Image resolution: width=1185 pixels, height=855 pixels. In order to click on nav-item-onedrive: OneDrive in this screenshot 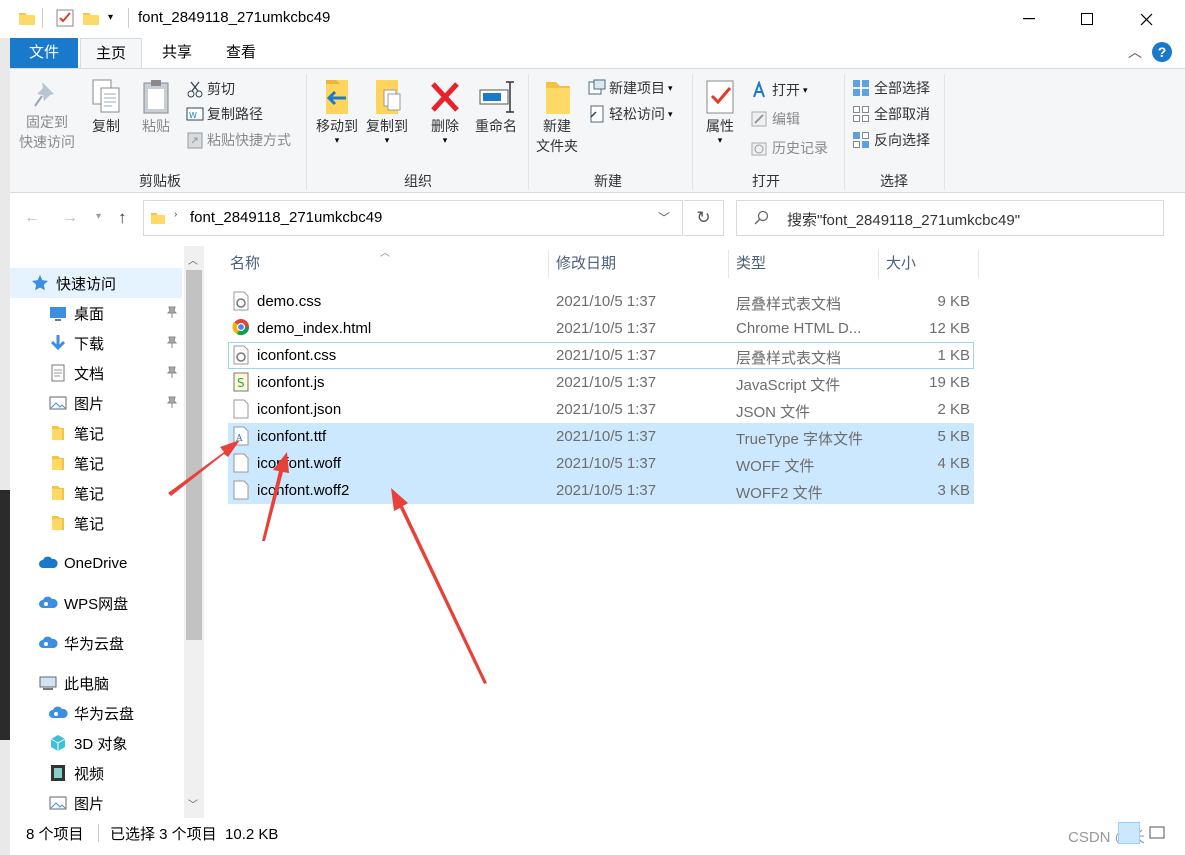, I will do `click(96, 563)`.